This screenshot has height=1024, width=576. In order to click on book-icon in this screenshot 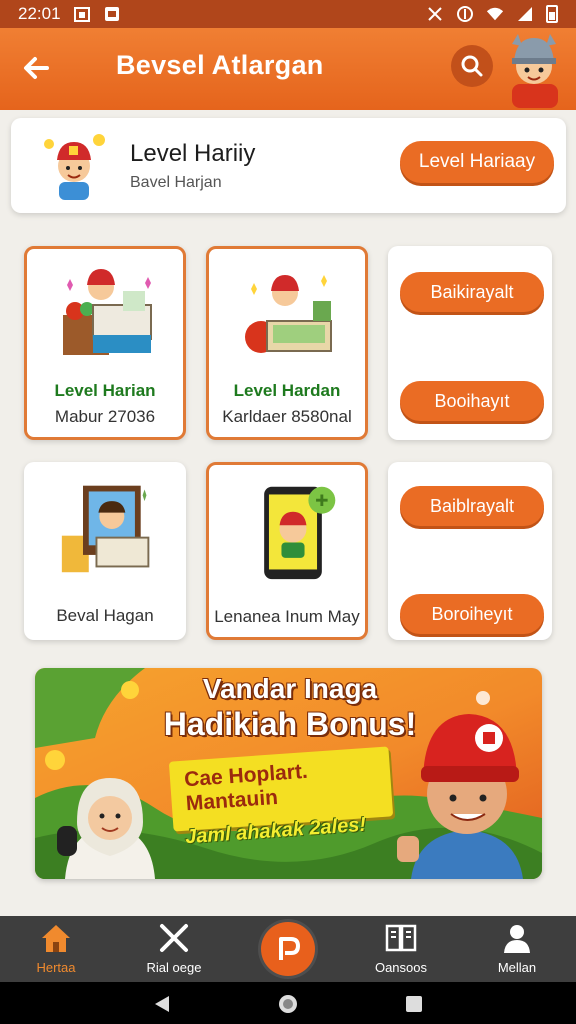, I will do `click(401, 938)`.